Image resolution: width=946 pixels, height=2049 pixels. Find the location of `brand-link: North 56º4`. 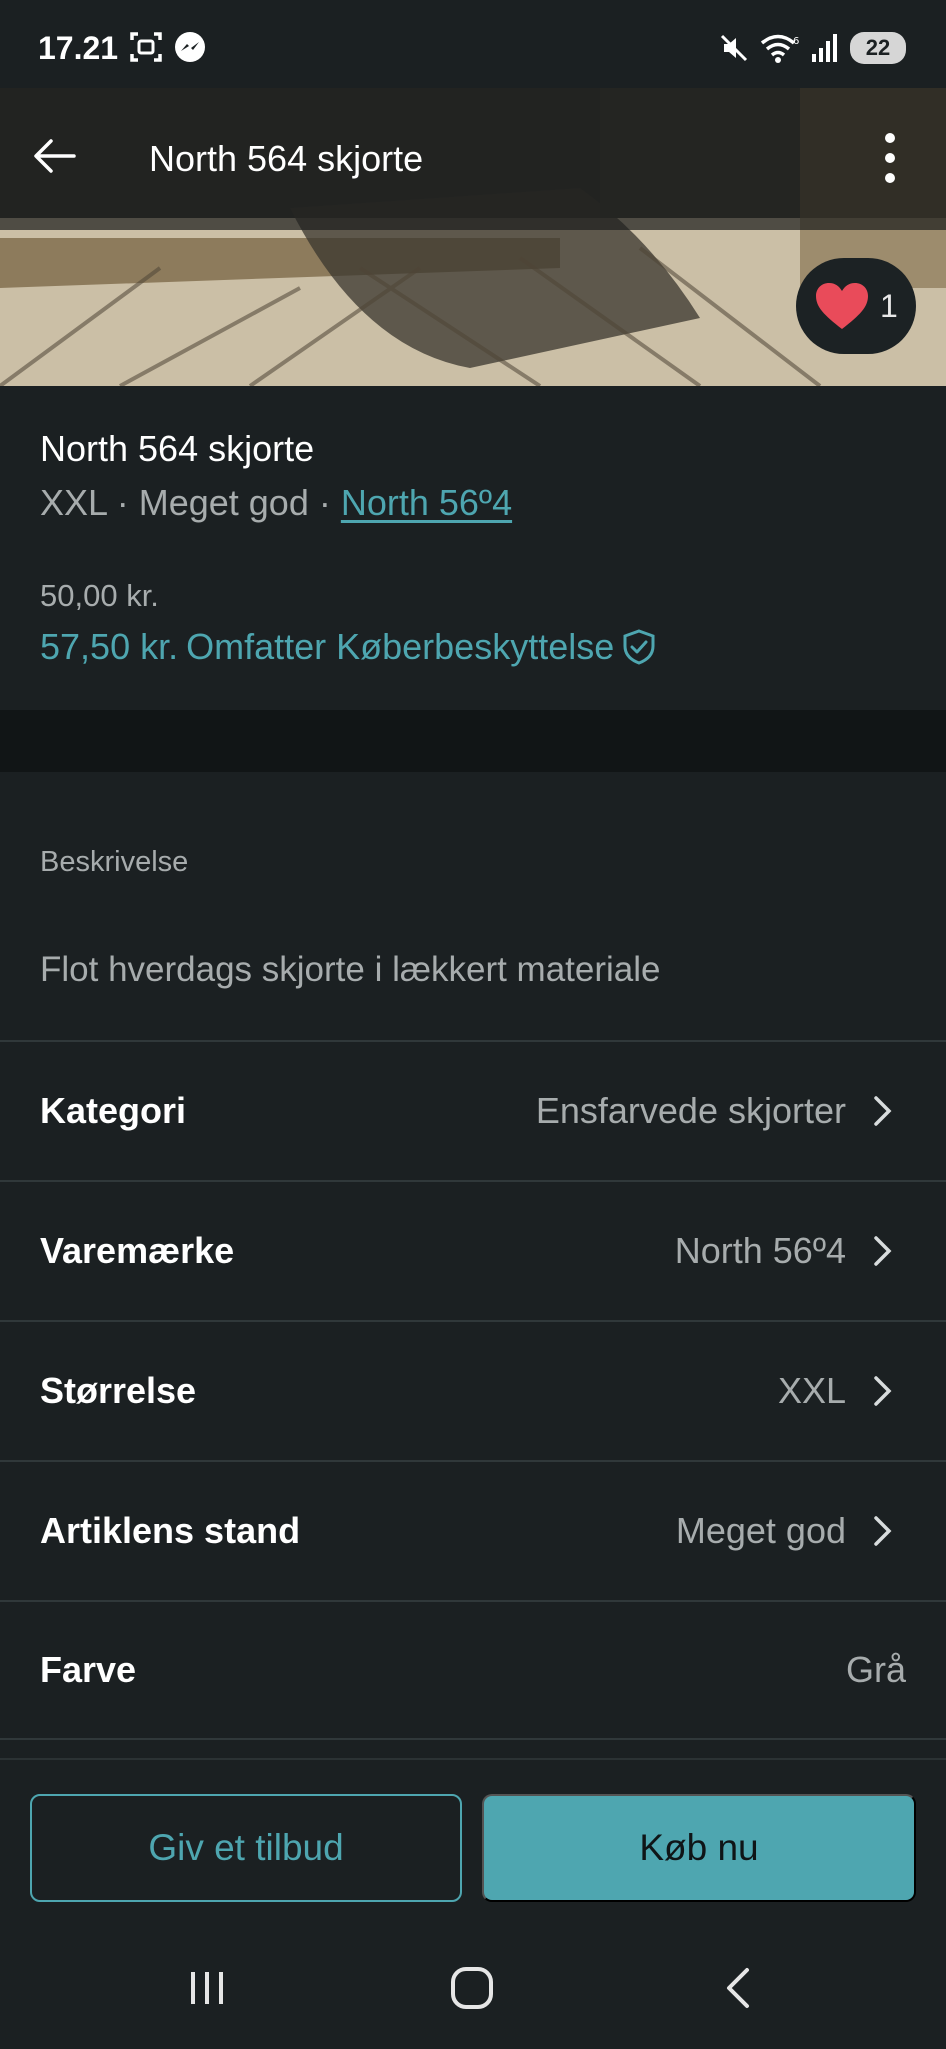

brand-link: North 56º4 is located at coordinates (426, 502).